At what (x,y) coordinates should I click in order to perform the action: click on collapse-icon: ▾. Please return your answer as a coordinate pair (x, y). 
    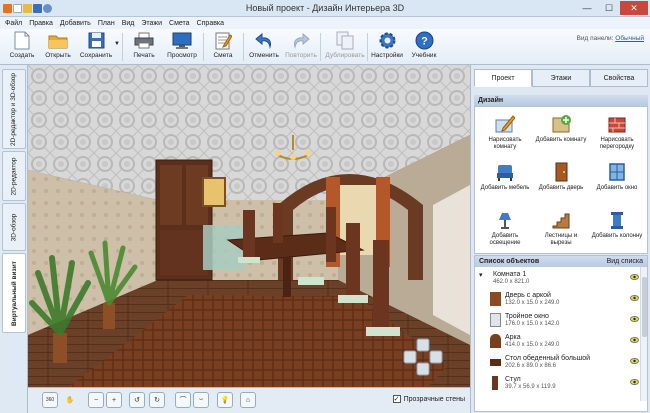
    Looking at the image, I should click on (481, 275).